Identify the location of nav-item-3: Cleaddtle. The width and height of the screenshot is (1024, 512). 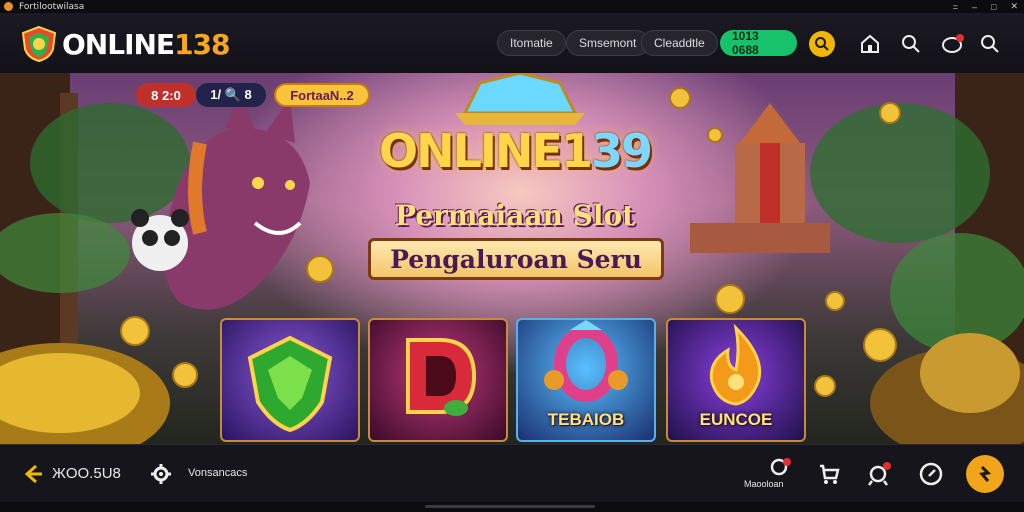
(679, 43).